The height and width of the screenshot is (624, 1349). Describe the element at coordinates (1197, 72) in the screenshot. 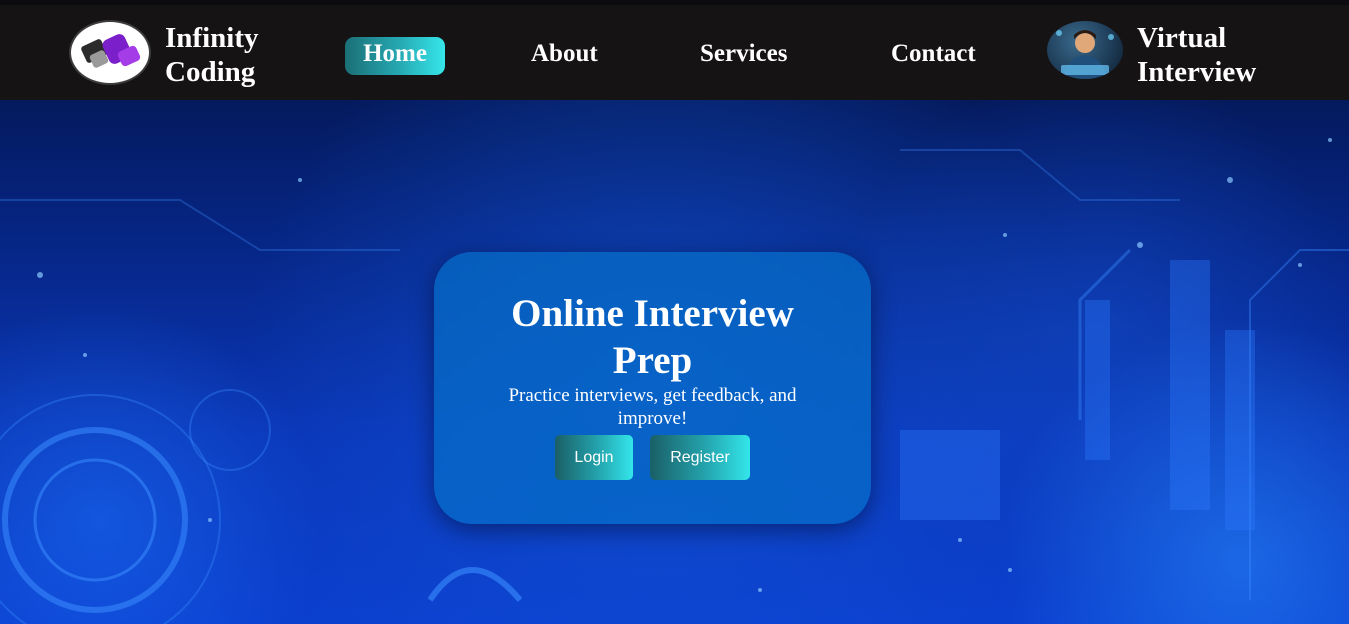

I see `virtual-interview-line-2: Interview` at that location.